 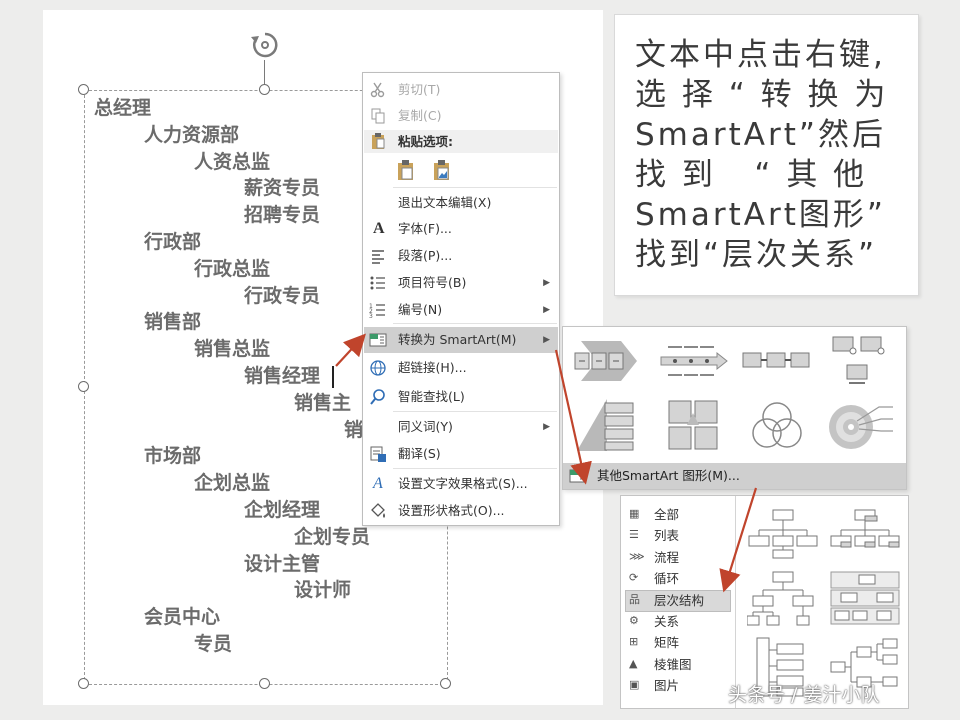 I want to click on category-label: 层次结构, so click(x=679, y=600).